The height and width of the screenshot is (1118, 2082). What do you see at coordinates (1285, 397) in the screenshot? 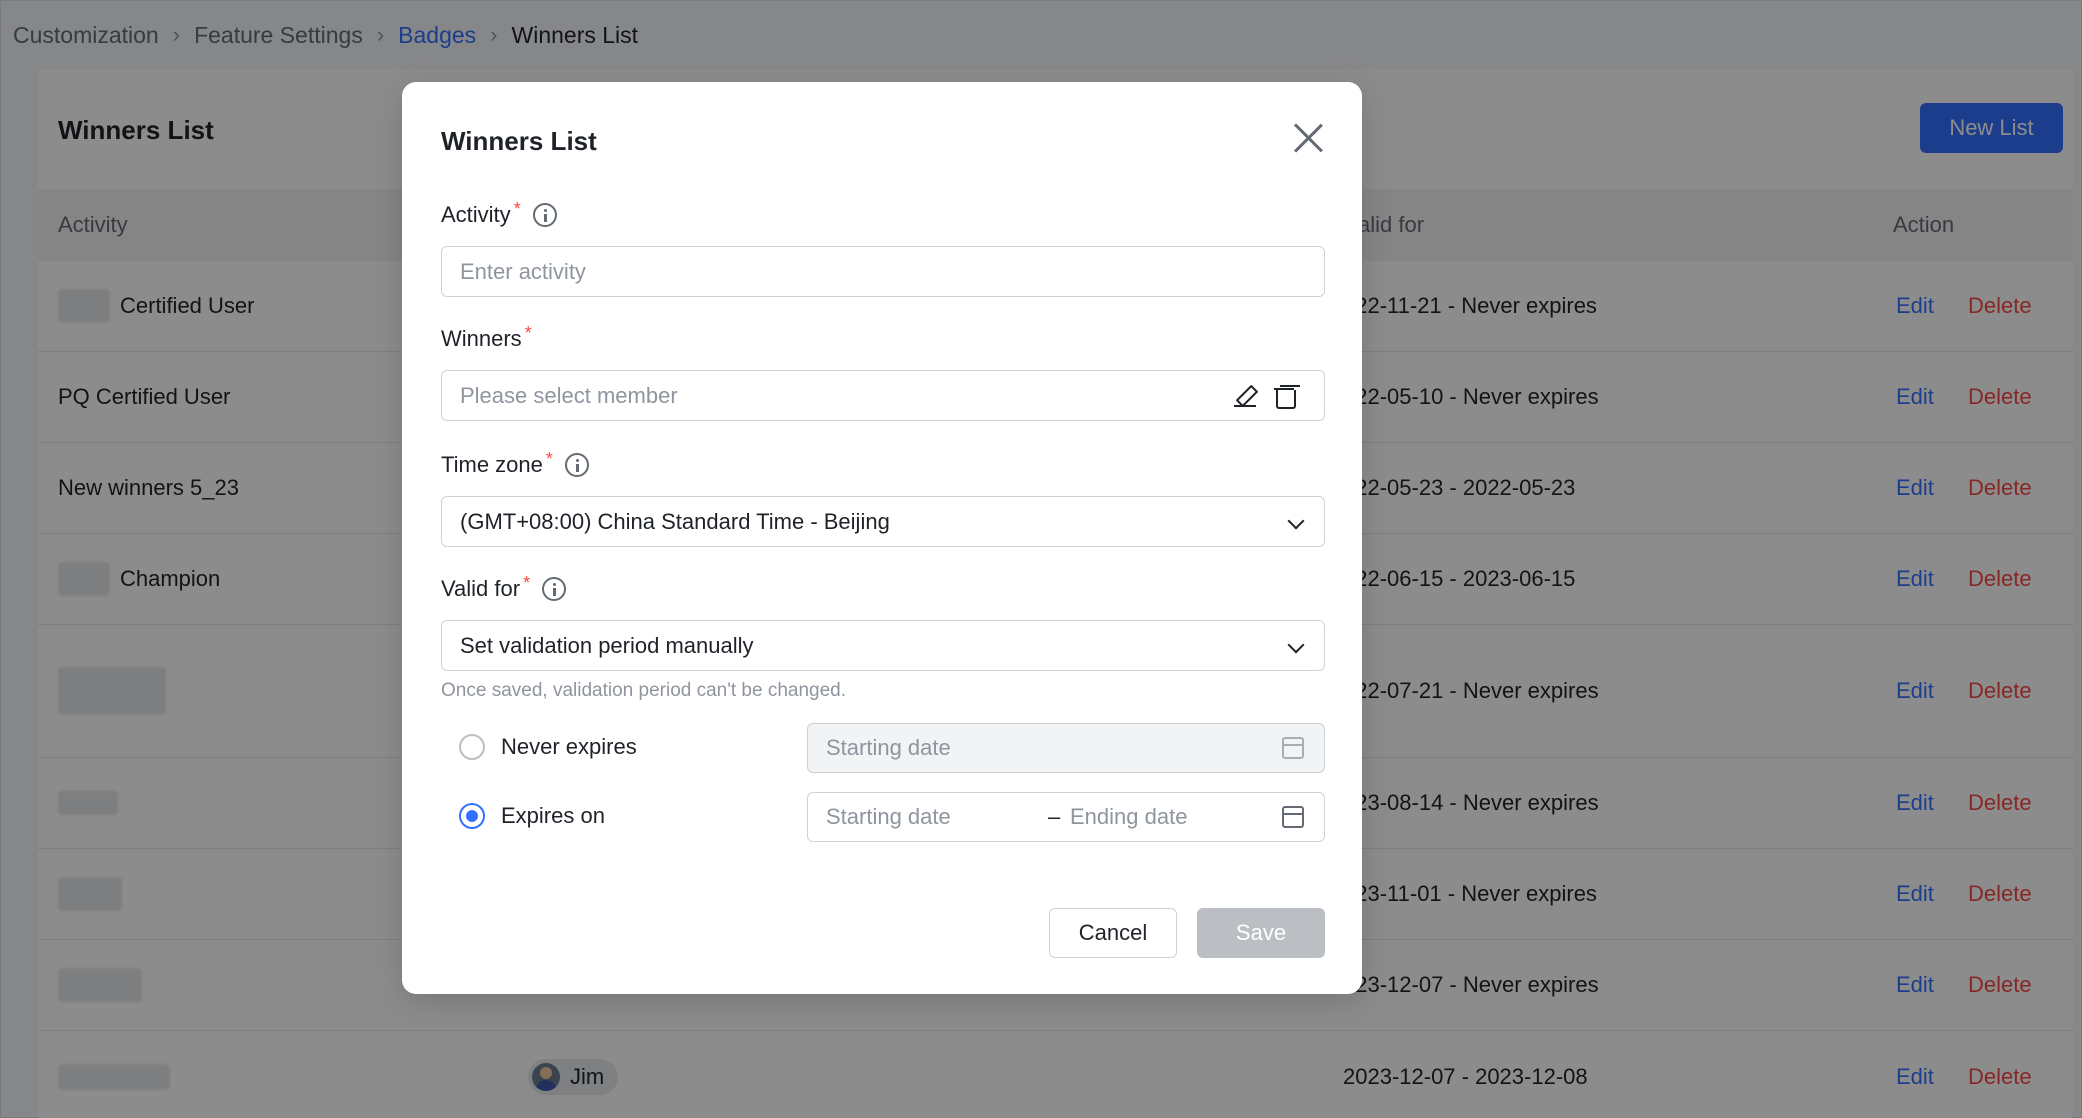
I see `trash-icon` at bounding box center [1285, 397].